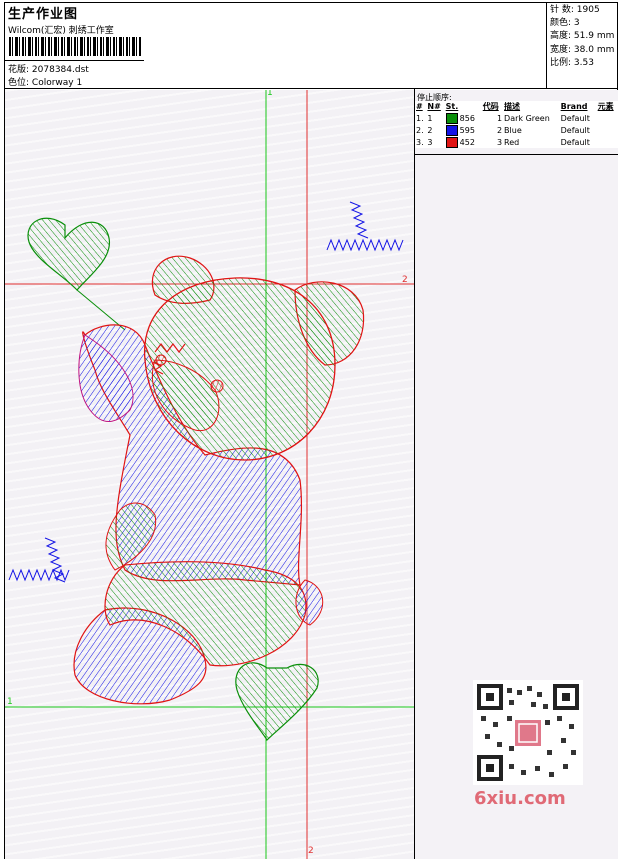  I want to click on colorway-row: 色位: Colorway 1, so click(45, 81).